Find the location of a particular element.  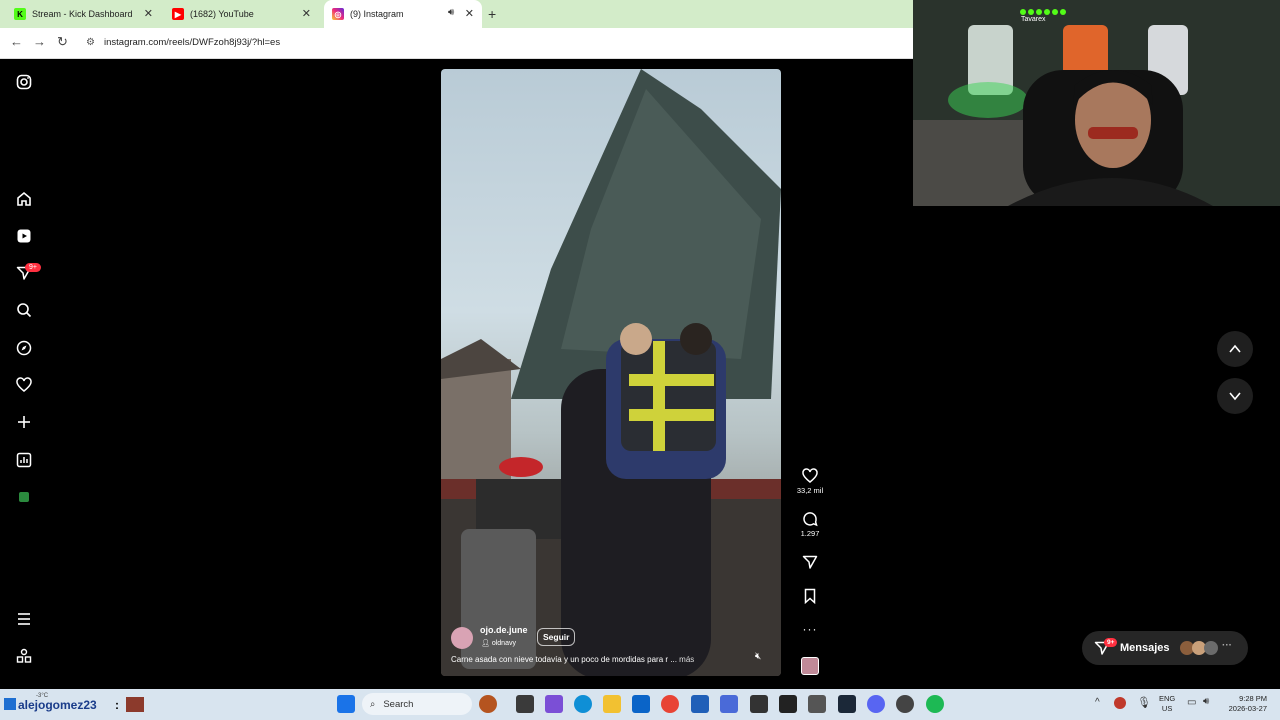

chrome-icon is located at coordinates (670, 704).